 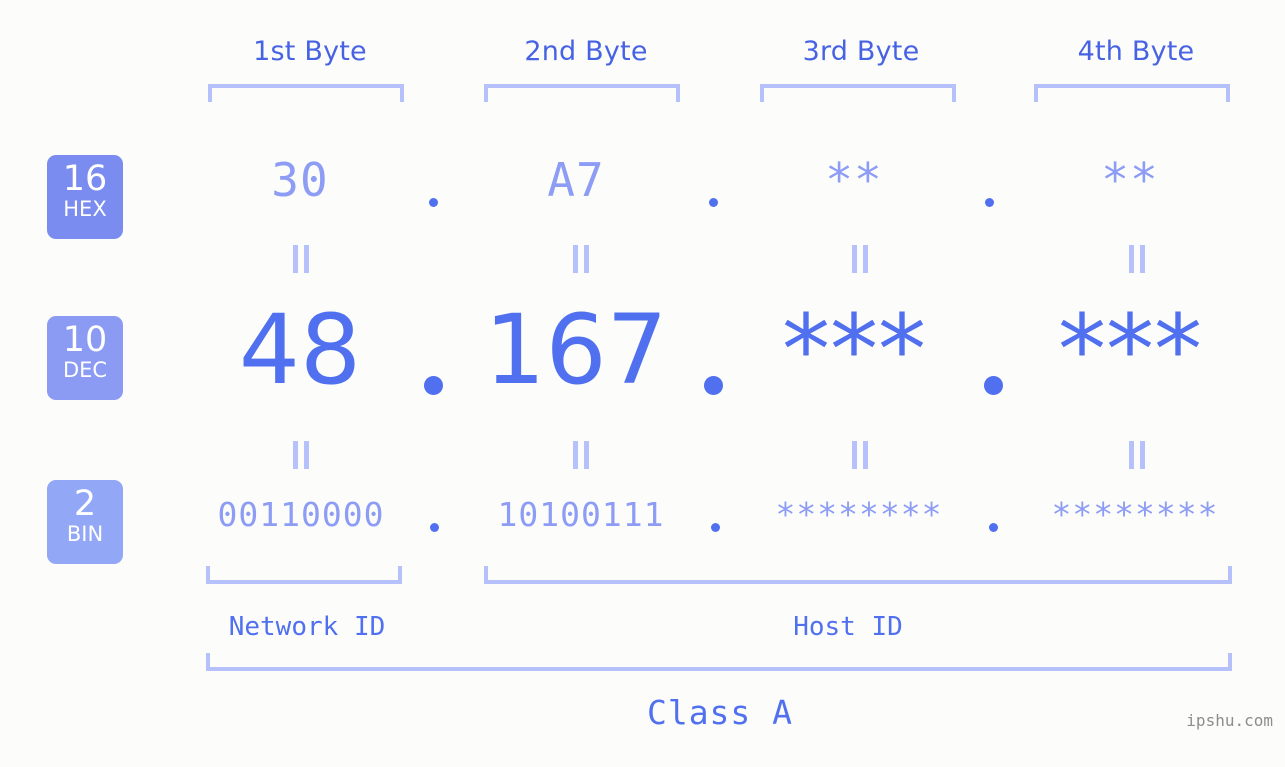 What do you see at coordinates (576, 180) in the screenshot?
I see `hex-byte-2-value: A7` at bounding box center [576, 180].